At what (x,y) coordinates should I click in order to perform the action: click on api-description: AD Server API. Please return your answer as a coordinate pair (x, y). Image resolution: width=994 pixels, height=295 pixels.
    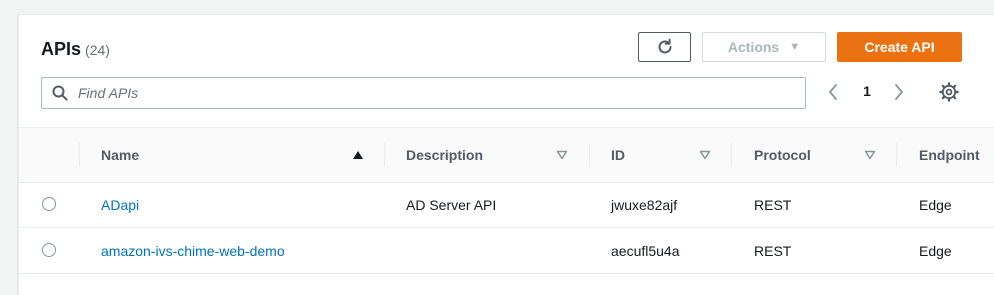
    Looking at the image, I should click on (451, 204).